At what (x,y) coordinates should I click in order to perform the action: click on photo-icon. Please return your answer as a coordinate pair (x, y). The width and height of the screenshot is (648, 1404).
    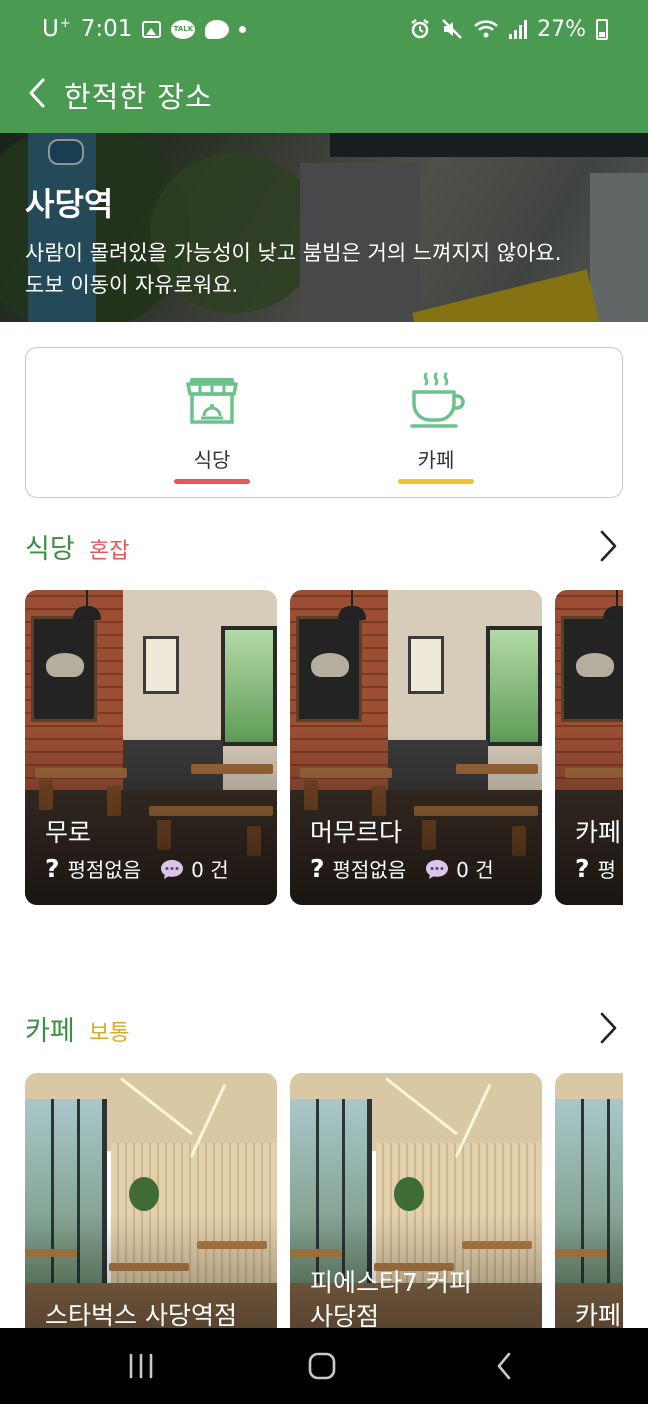
    Looking at the image, I should click on (152, 29).